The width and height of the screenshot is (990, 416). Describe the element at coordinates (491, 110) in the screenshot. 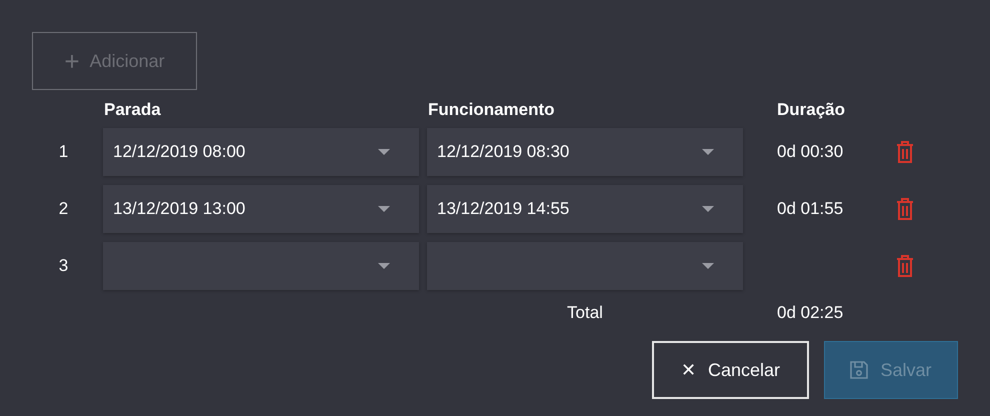

I see `column-header: Funcionamento` at that location.